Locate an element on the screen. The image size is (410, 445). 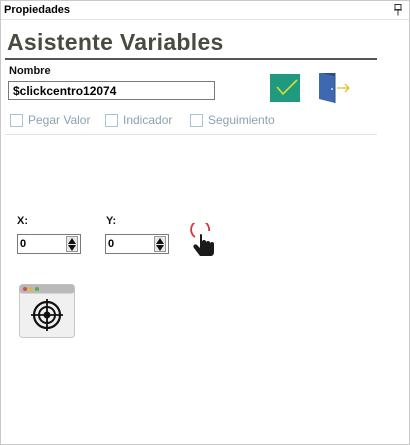
indicador-checkbox is located at coordinates (111, 120).